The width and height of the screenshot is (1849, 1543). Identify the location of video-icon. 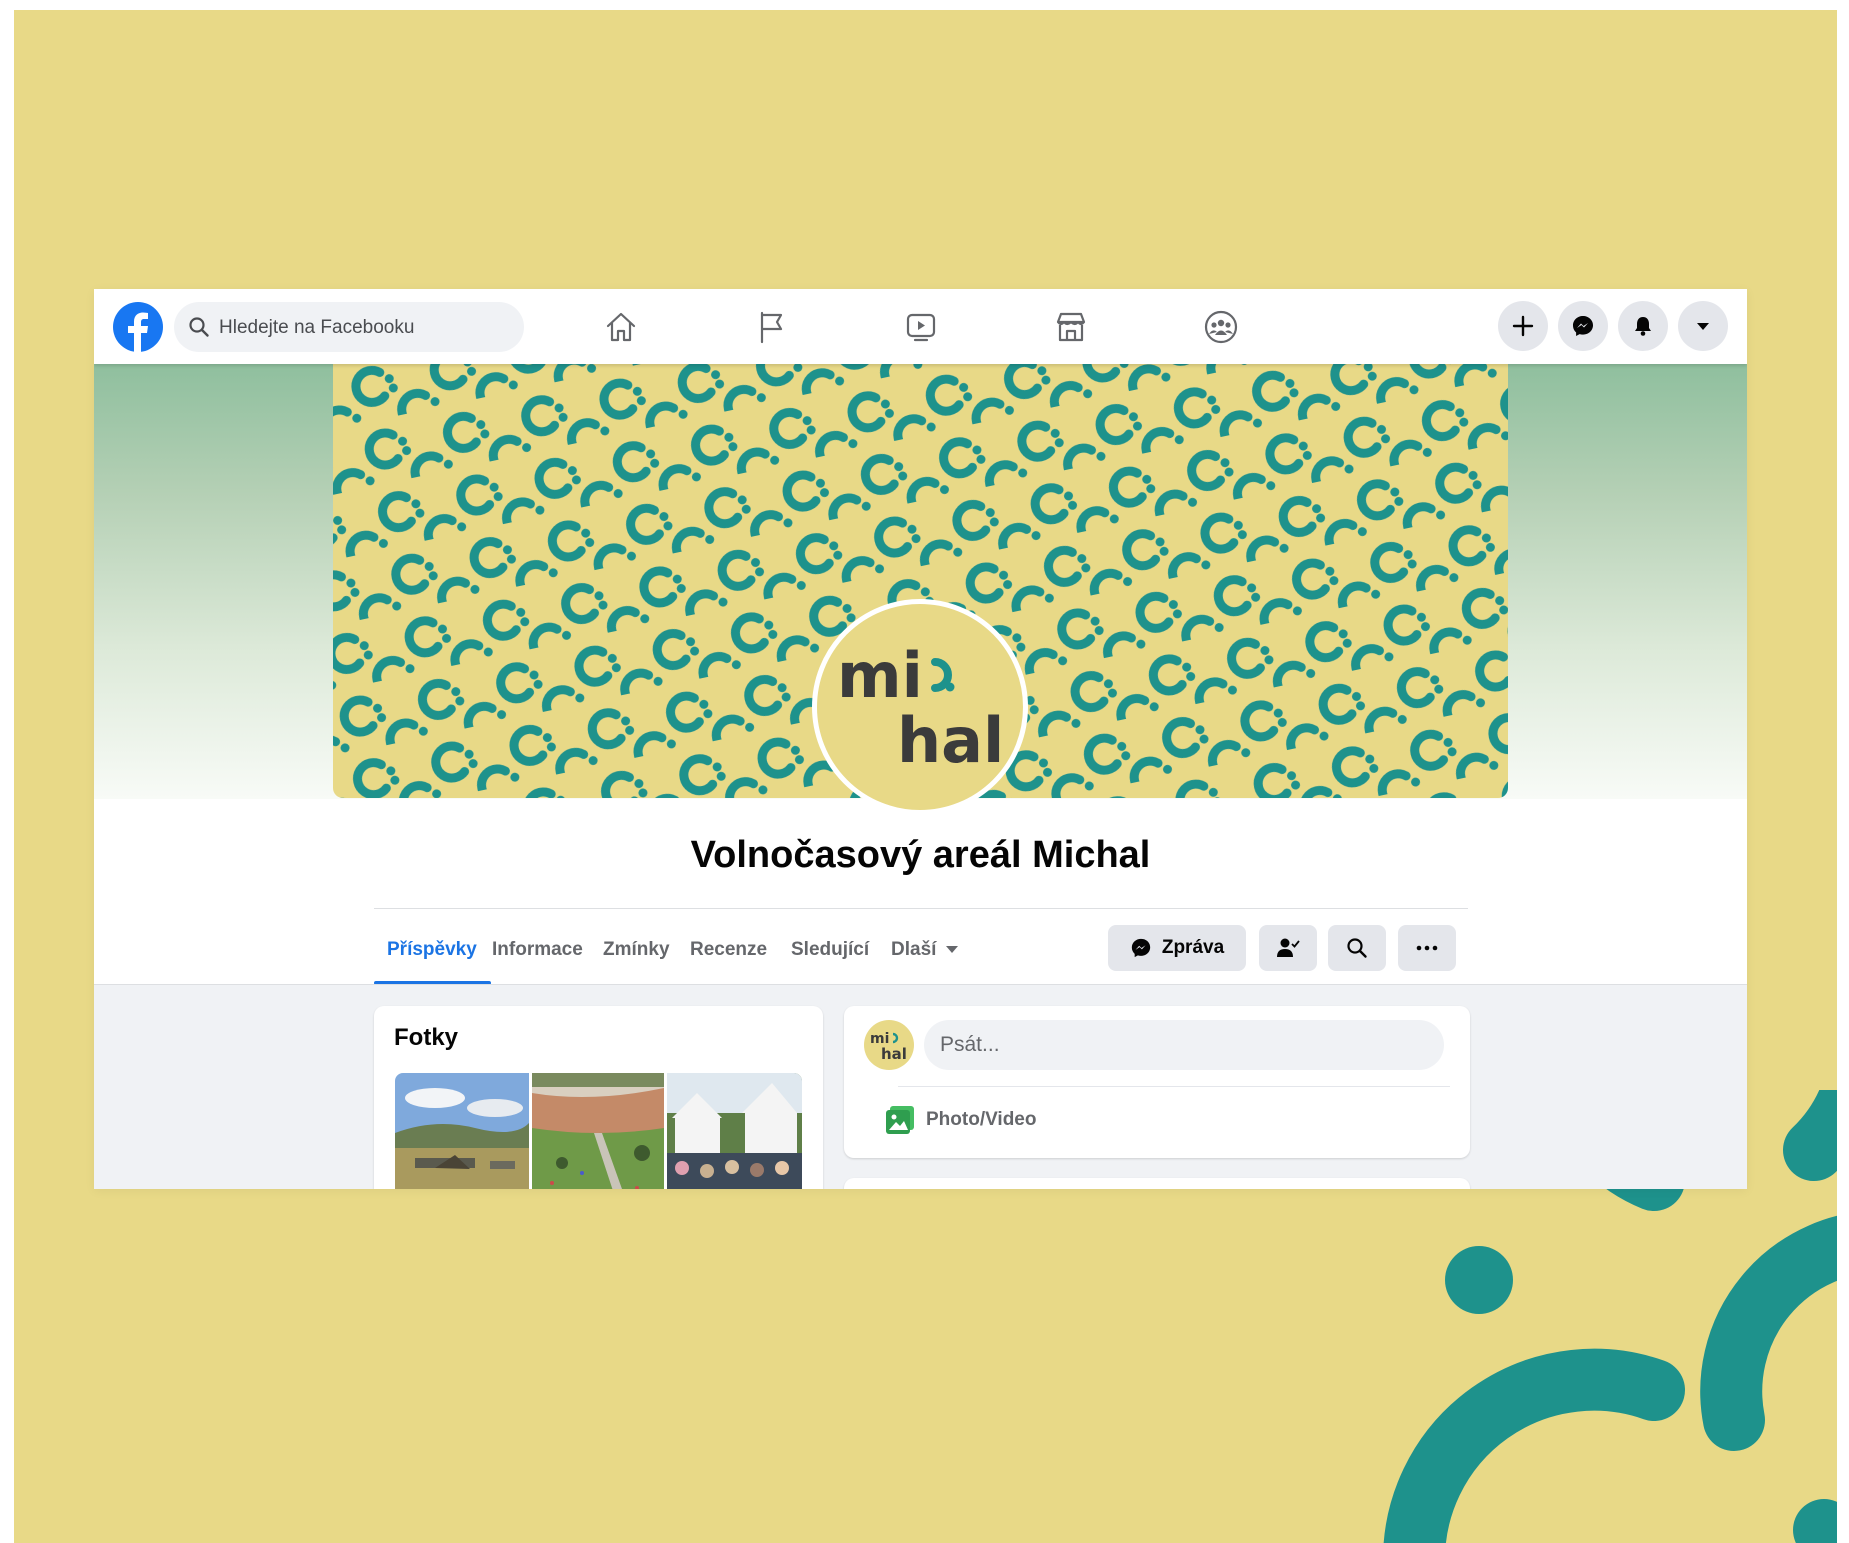
(921, 327).